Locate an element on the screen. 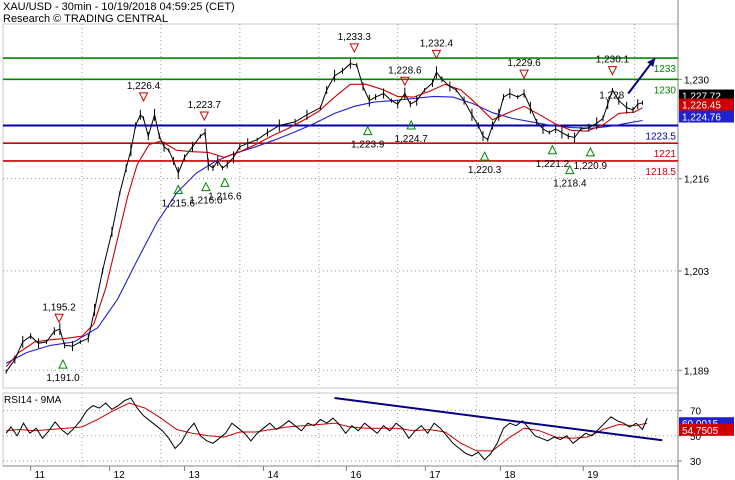 The width and height of the screenshot is (735, 480). swing-low-label: 1,218.4 is located at coordinates (570, 184).